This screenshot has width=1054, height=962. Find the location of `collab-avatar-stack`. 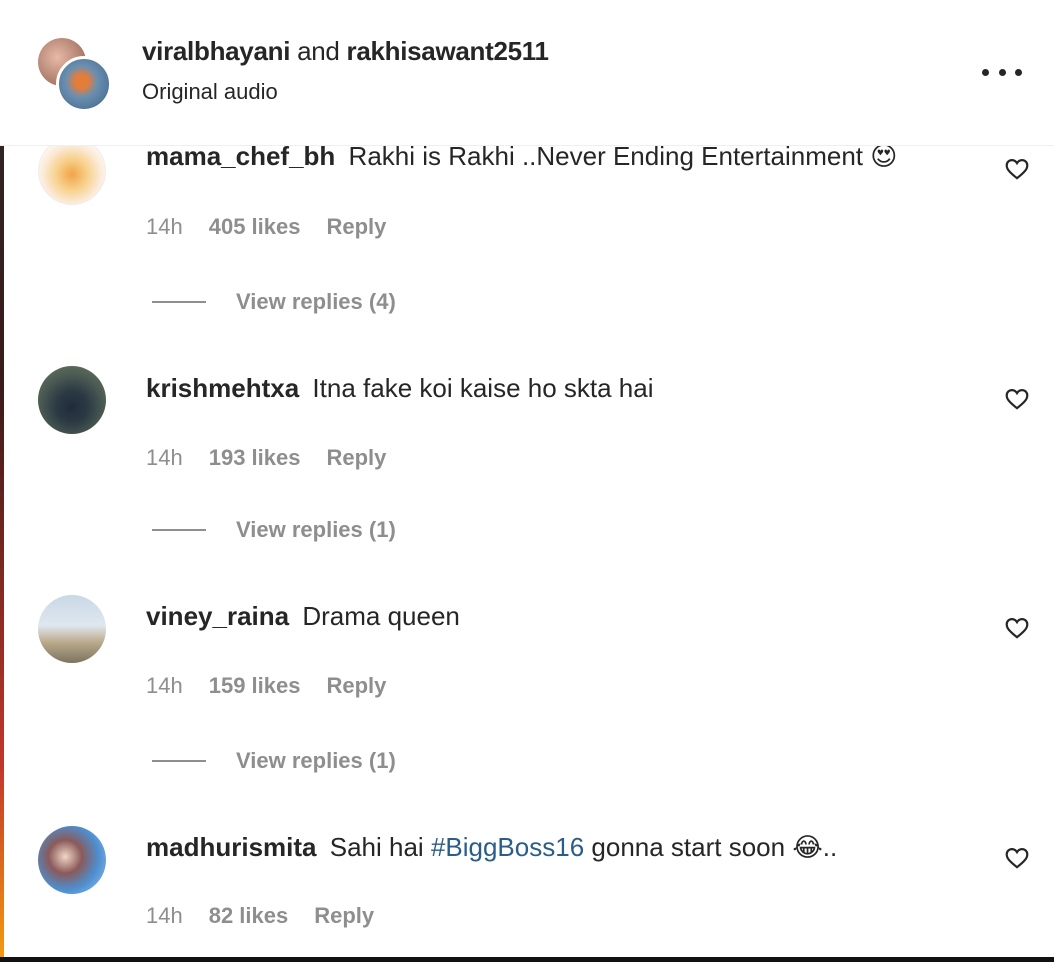

collab-avatar-stack is located at coordinates (75, 75).